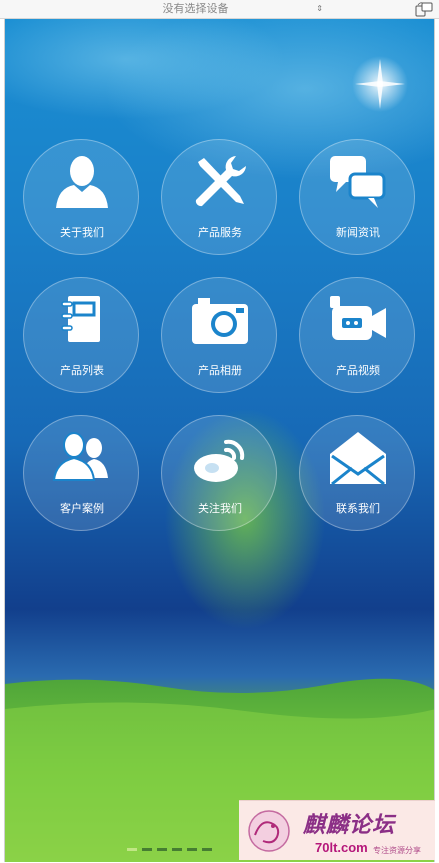 The image size is (439, 863). What do you see at coordinates (341, 847) in the screenshot?
I see `watermark-site: 70lt.com` at bounding box center [341, 847].